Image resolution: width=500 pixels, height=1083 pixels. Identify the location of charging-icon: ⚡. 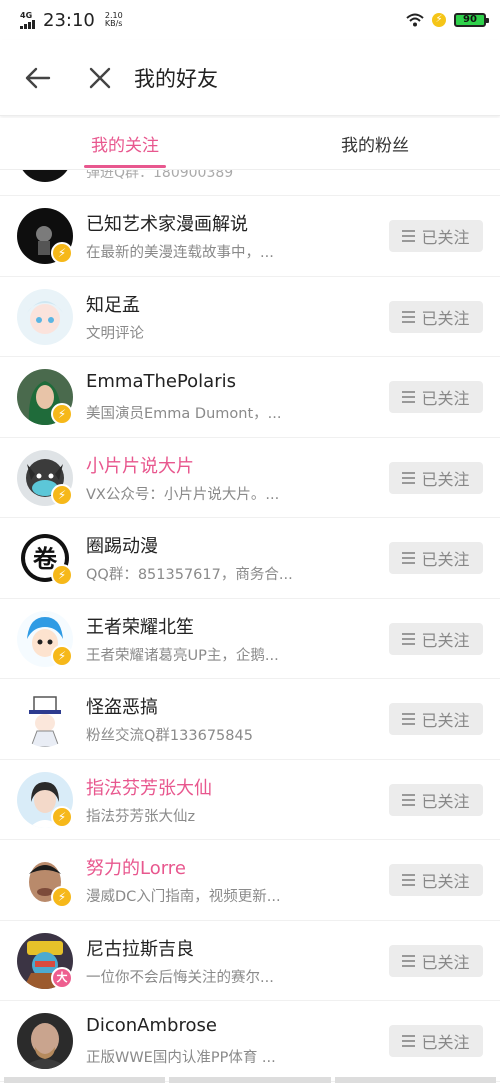
(439, 20).